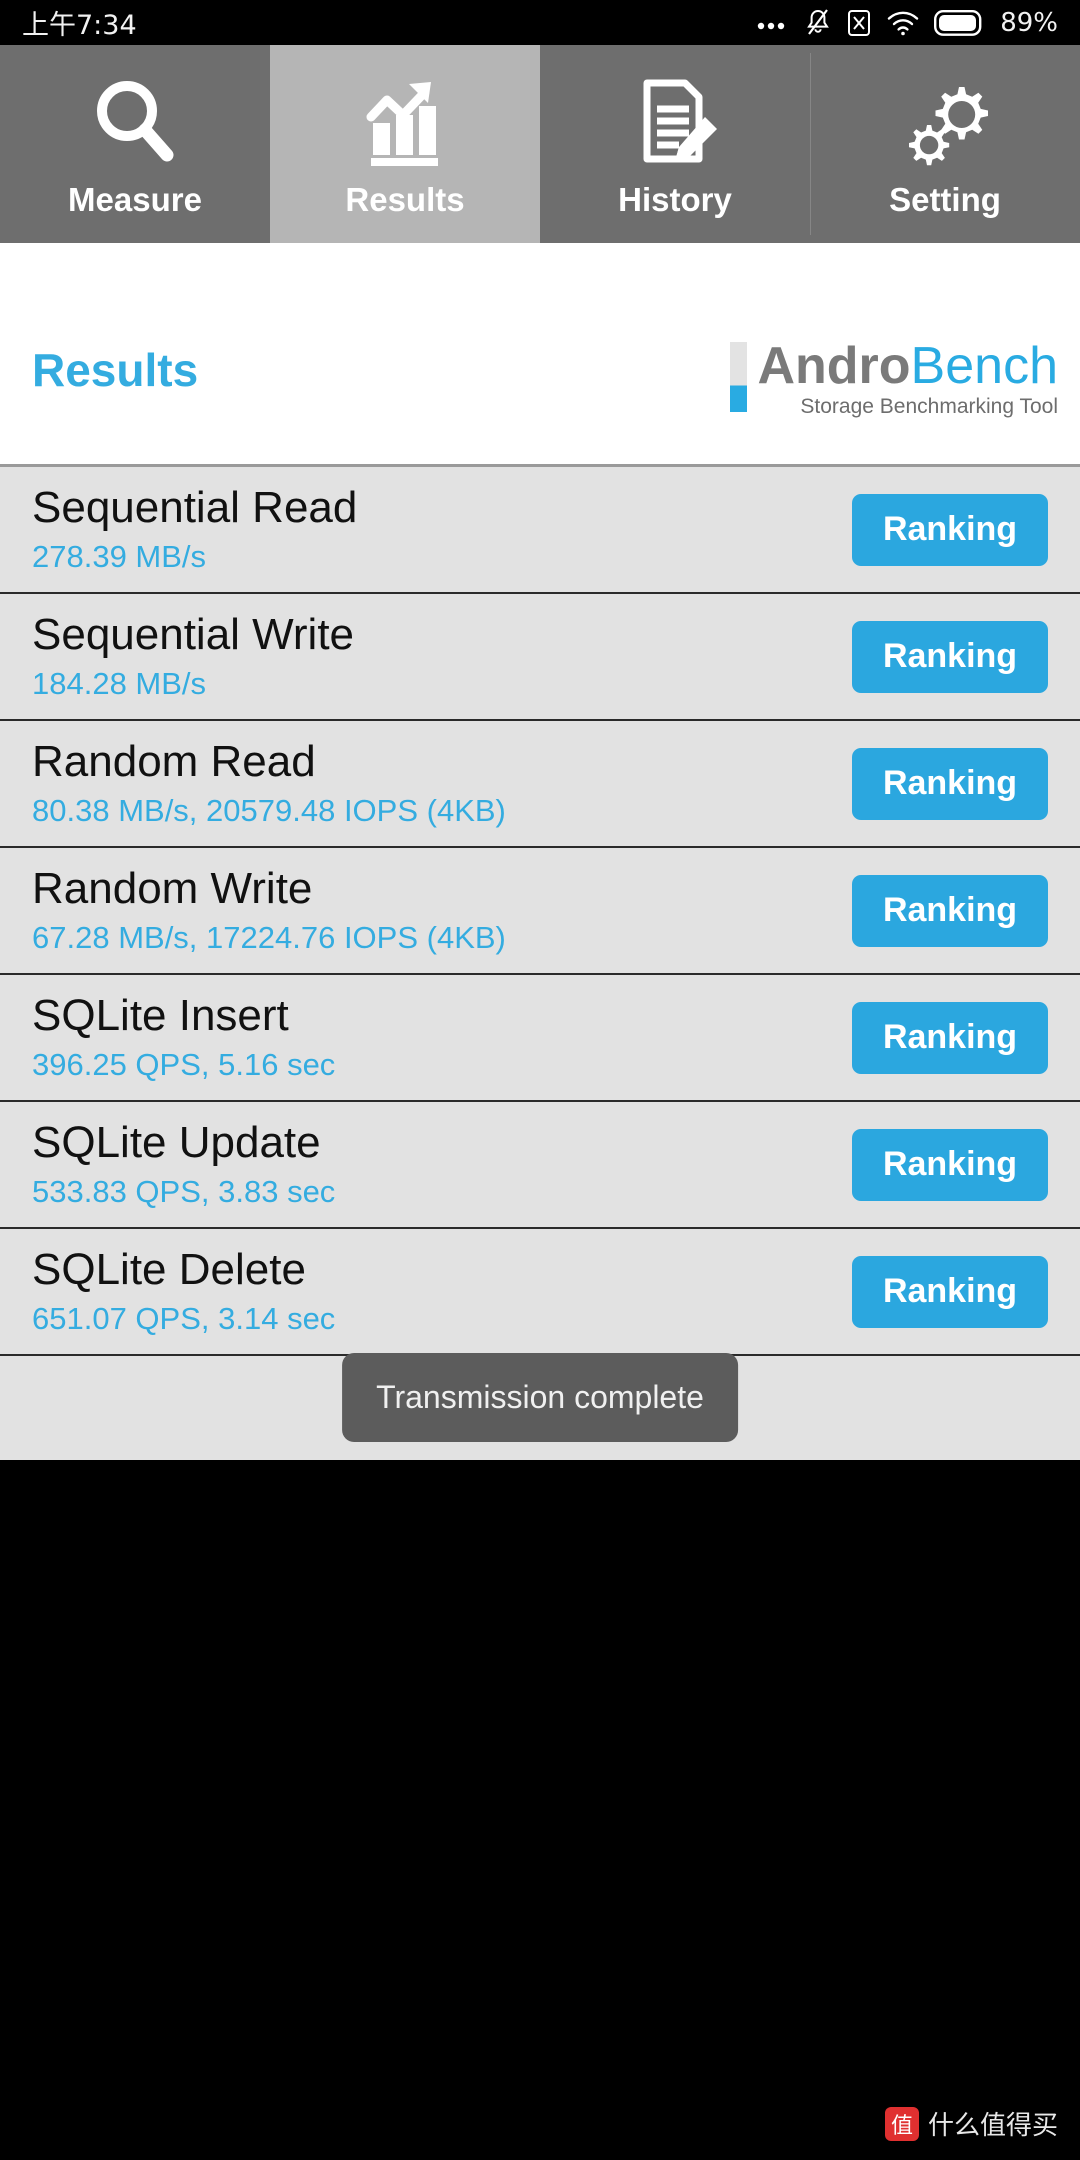 This screenshot has width=1080, height=2160. Describe the element at coordinates (958, 22) in the screenshot. I see `battery-icon` at that location.